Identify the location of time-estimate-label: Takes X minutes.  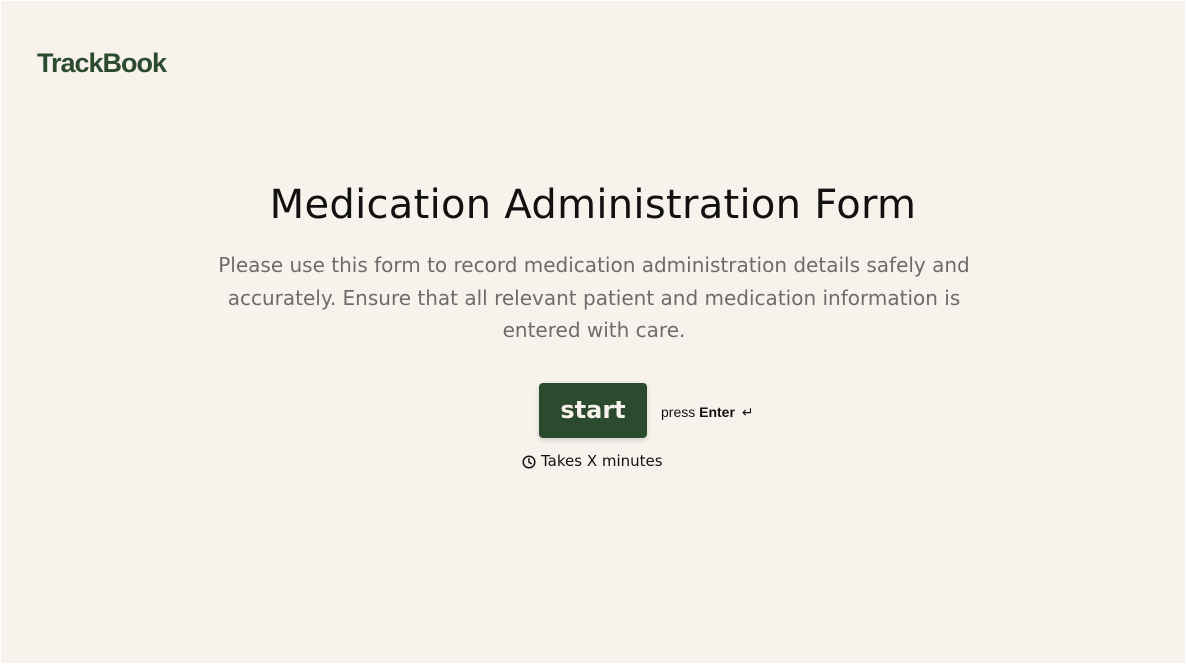
(602, 461).